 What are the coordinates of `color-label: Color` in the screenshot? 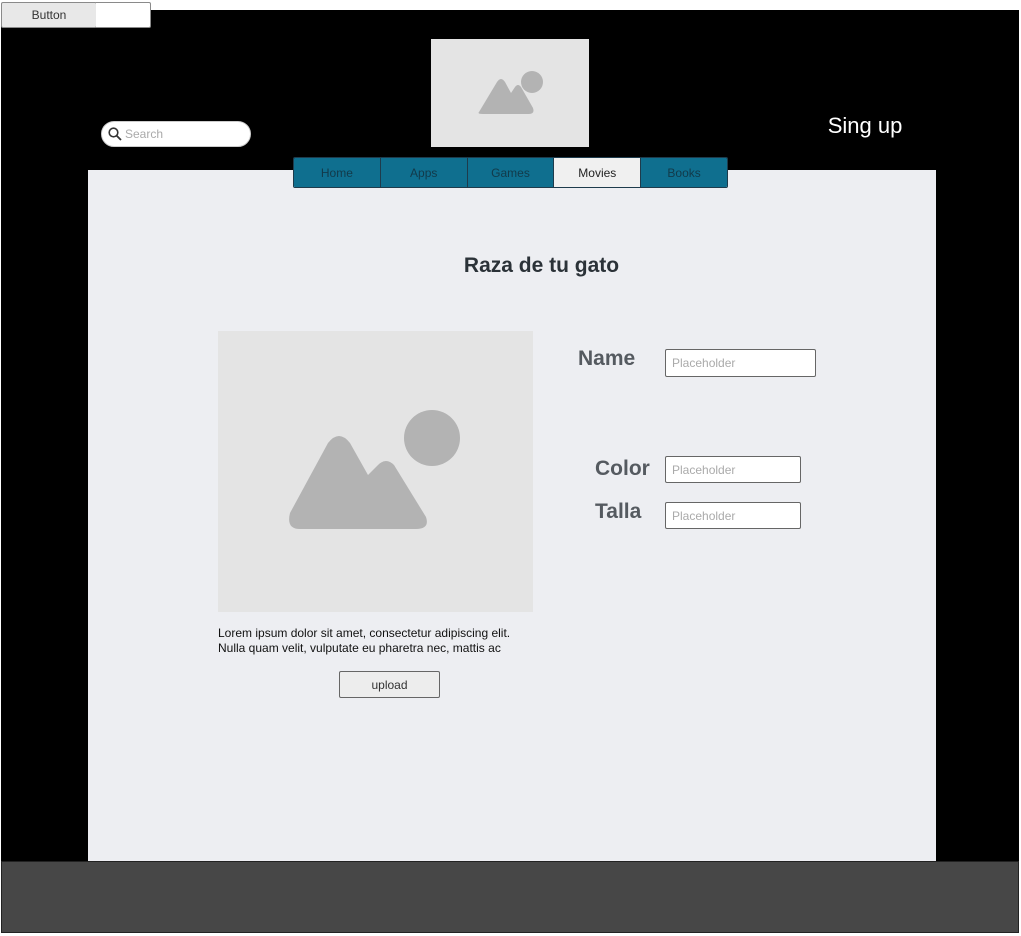 It's located at (622, 468).